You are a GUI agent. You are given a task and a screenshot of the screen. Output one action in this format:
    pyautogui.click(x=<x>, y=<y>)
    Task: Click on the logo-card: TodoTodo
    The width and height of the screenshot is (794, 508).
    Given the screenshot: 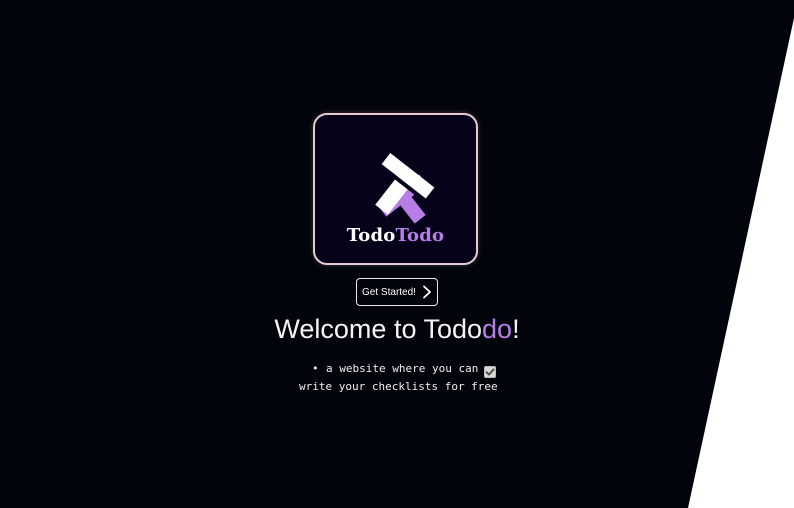 What is the action you would take?
    pyautogui.click(x=395, y=189)
    